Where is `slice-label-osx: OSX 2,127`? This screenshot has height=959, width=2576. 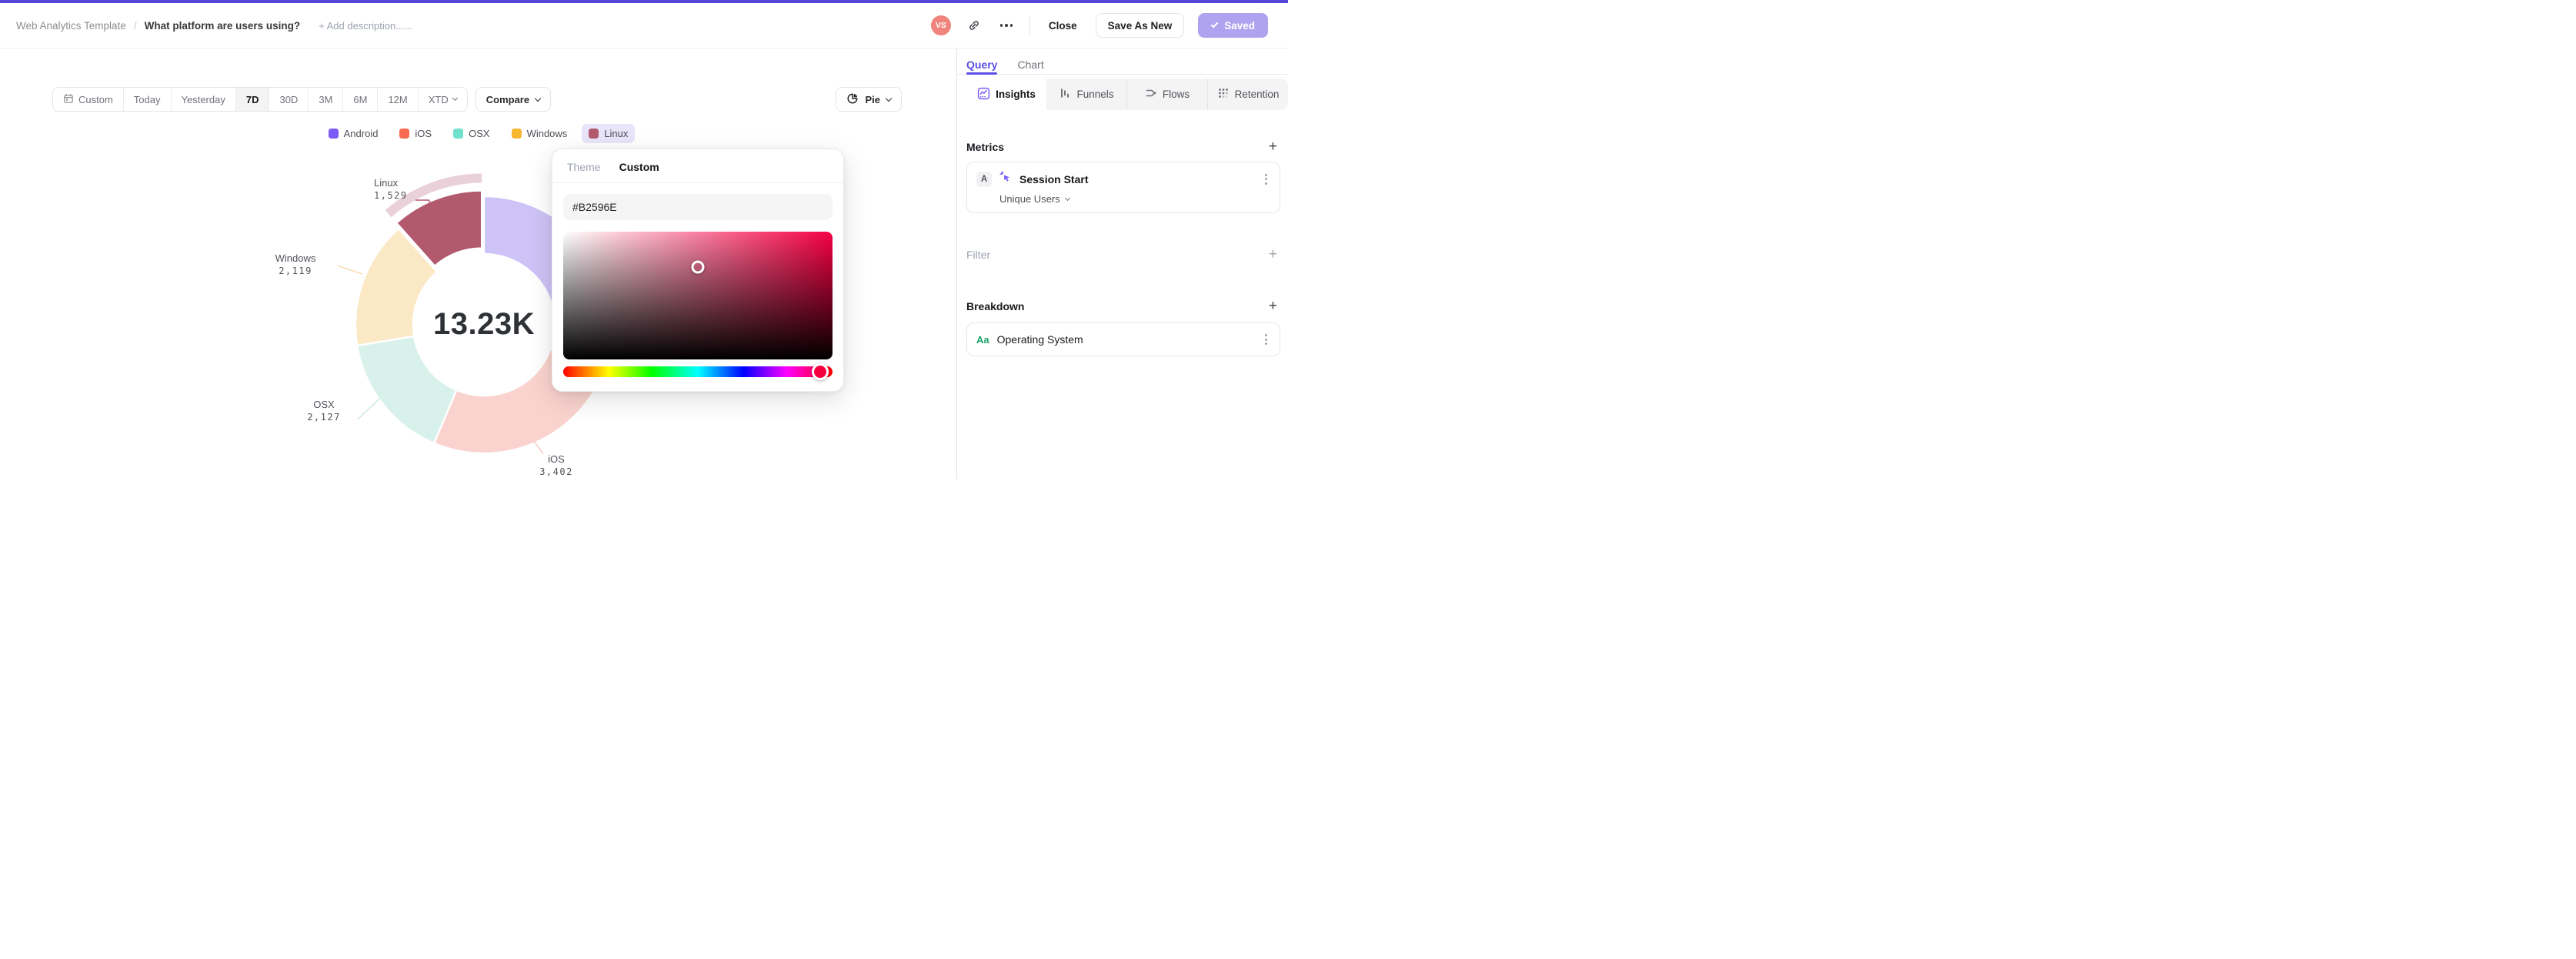
slice-label-osx: OSX 2,127 is located at coordinates (324, 411).